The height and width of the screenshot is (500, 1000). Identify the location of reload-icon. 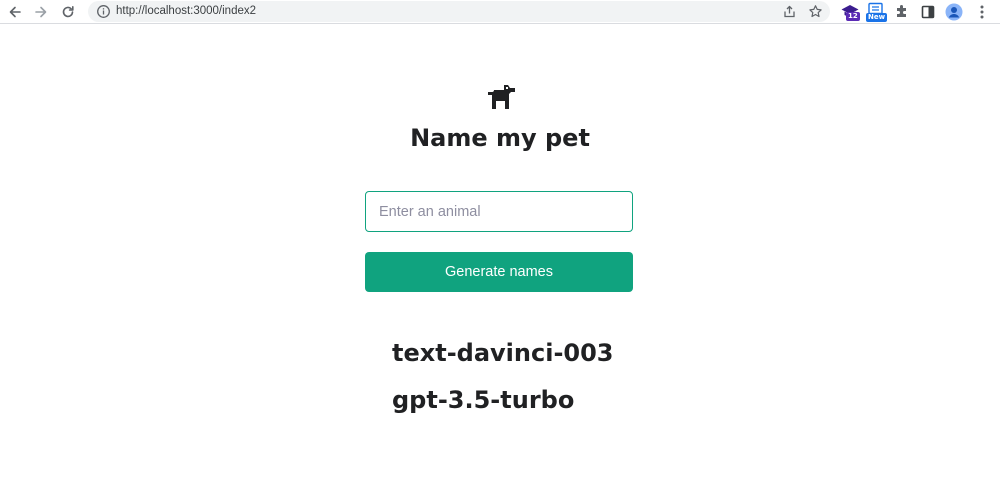
(68, 12).